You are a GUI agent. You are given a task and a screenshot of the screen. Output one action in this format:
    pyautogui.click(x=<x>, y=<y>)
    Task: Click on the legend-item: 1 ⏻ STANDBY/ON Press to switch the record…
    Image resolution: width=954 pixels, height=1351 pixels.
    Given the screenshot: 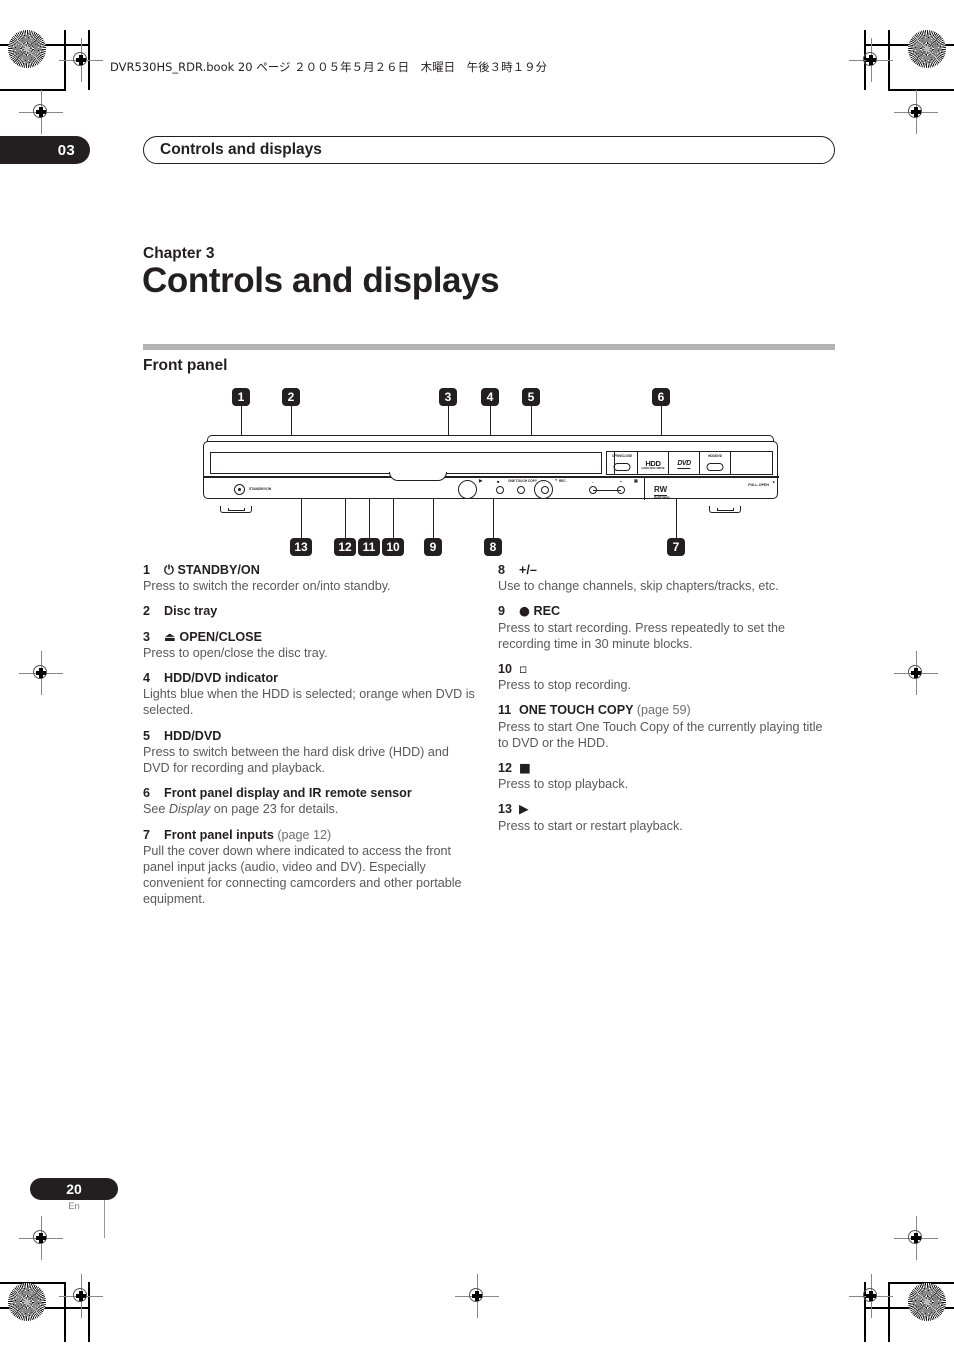 What is the action you would take?
    pyautogui.click(x=310, y=578)
    